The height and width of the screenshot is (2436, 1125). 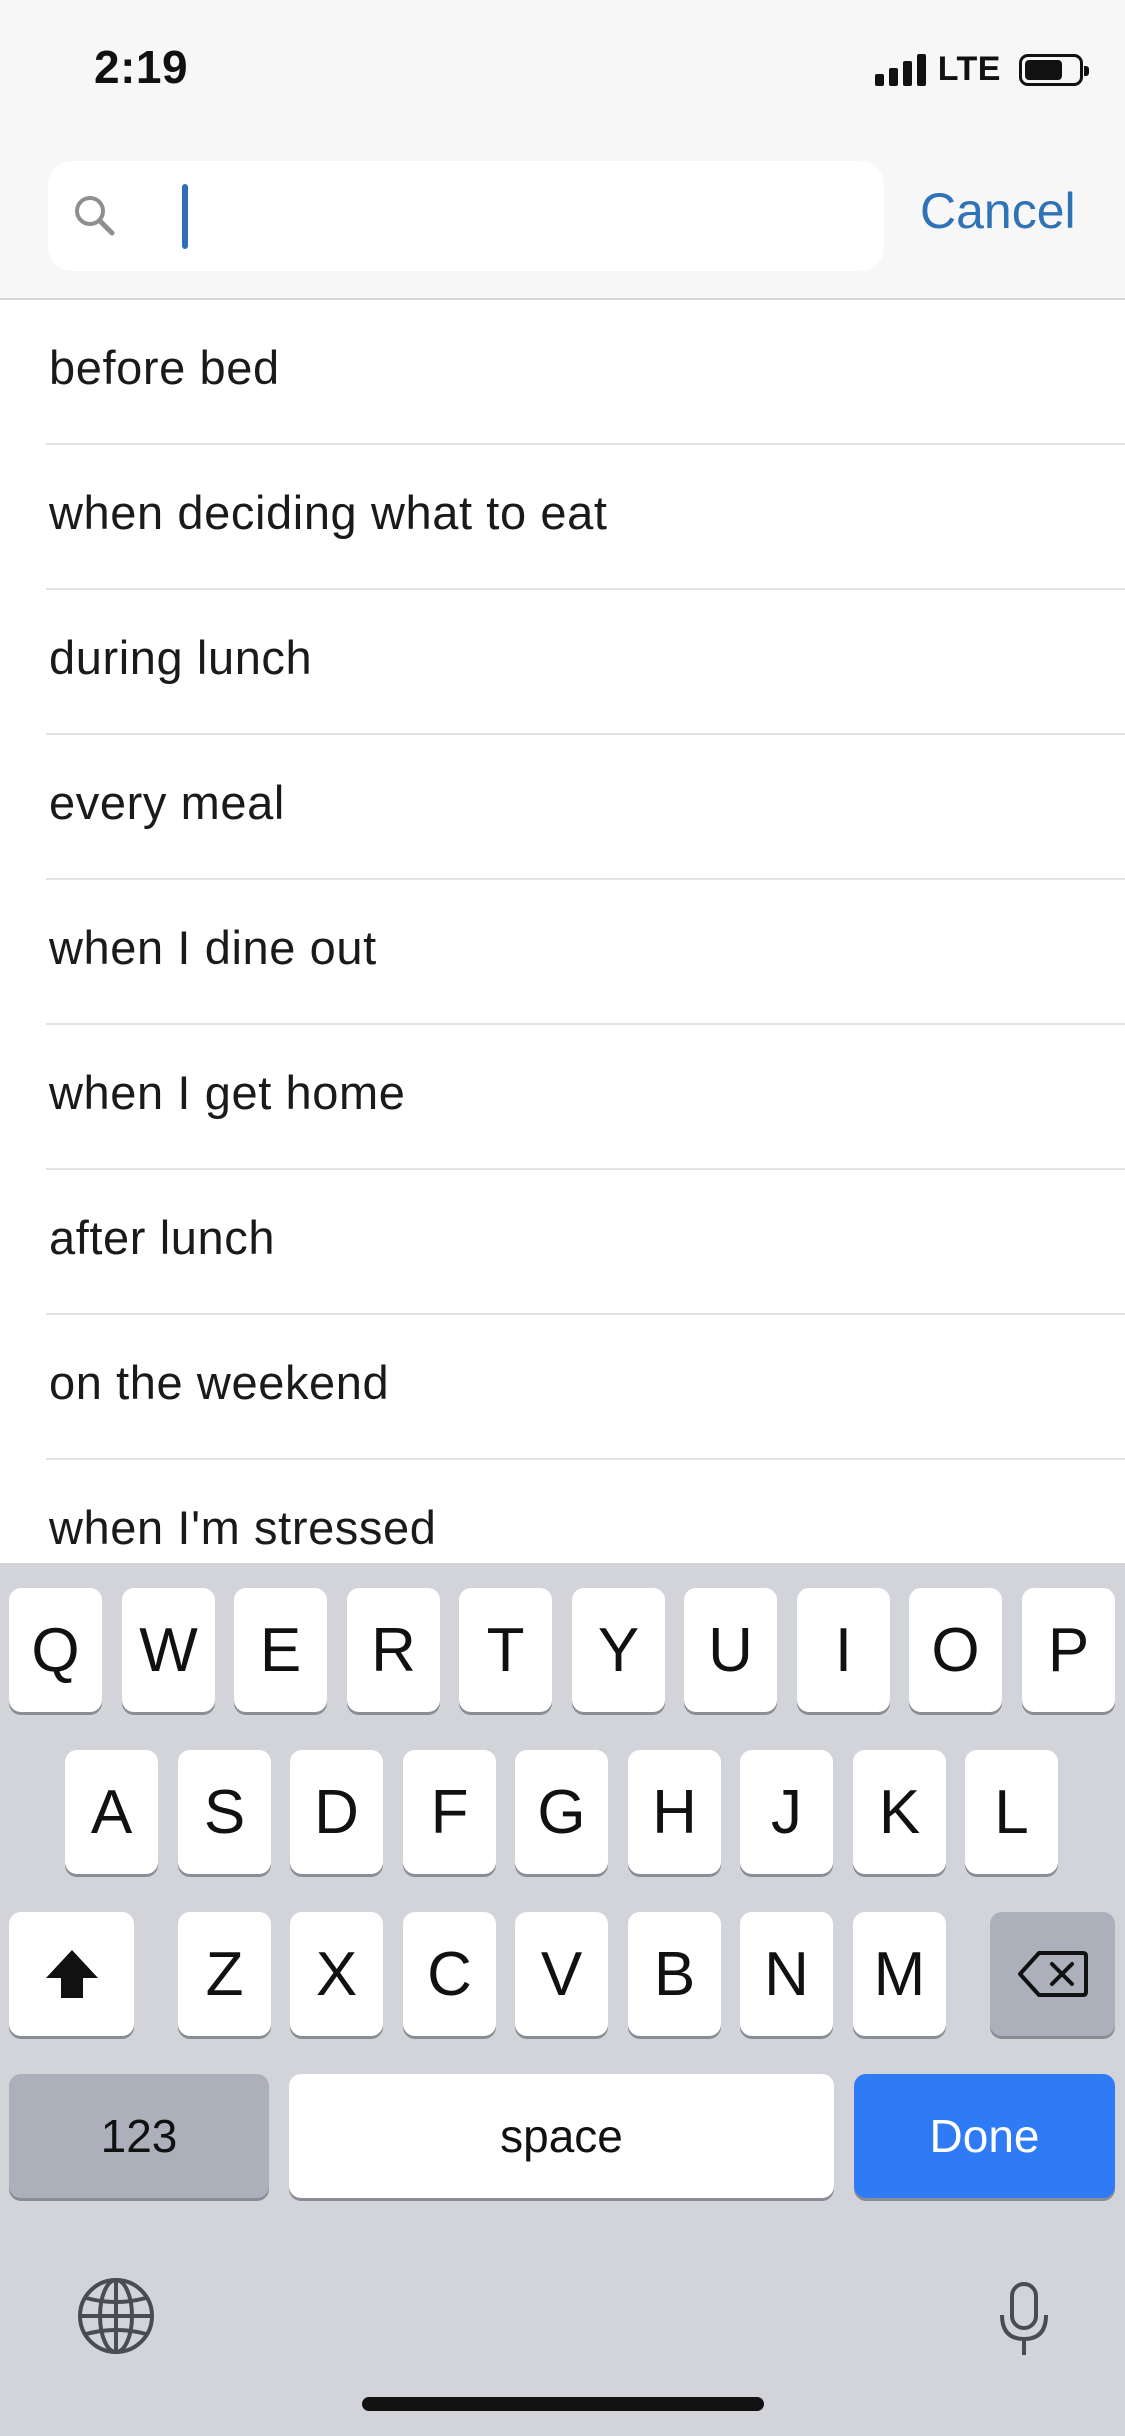 What do you see at coordinates (116, 2316) in the screenshot?
I see `globe-icon` at bounding box center [116, 2316].